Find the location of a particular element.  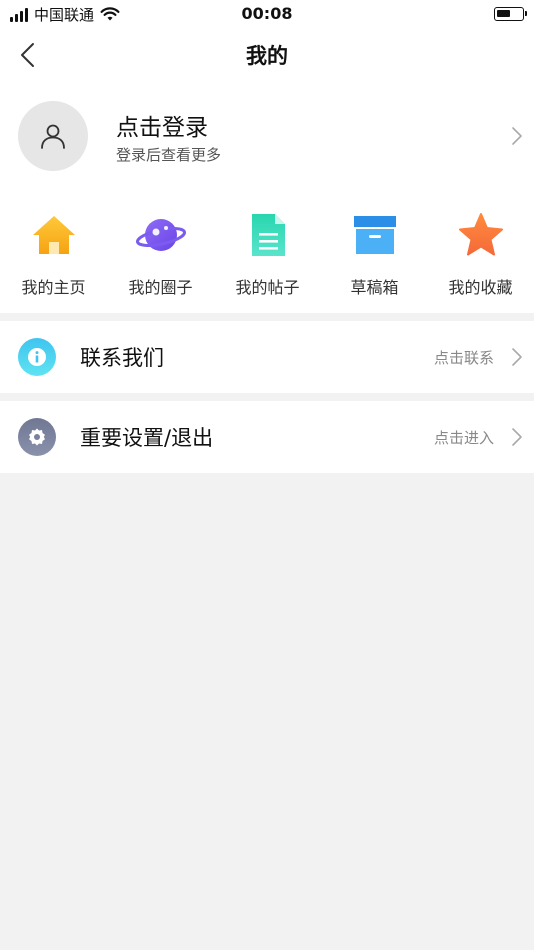

quick-action-posts: 我的帖子 is located at coordinates (267, 254).